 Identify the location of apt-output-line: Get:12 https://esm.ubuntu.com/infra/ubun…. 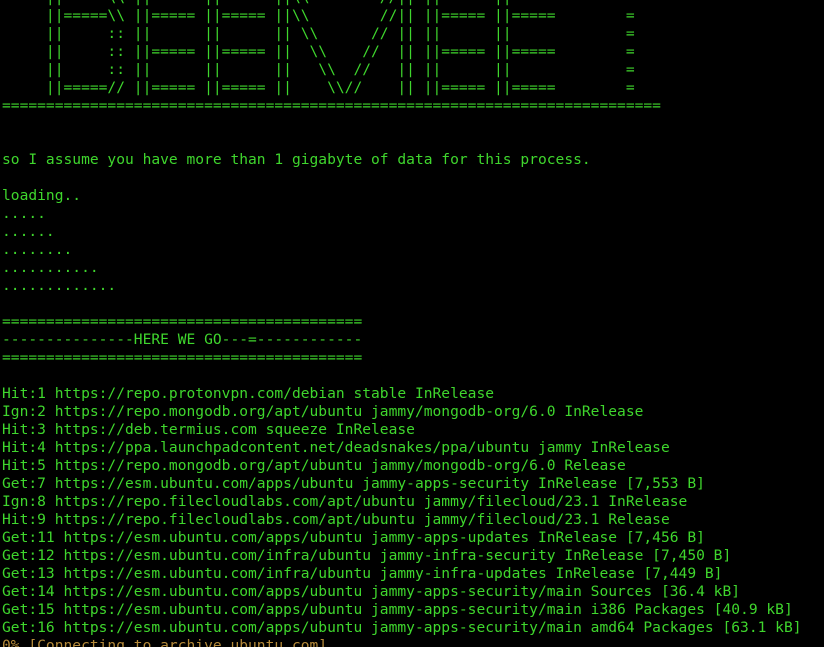
(367, 555).